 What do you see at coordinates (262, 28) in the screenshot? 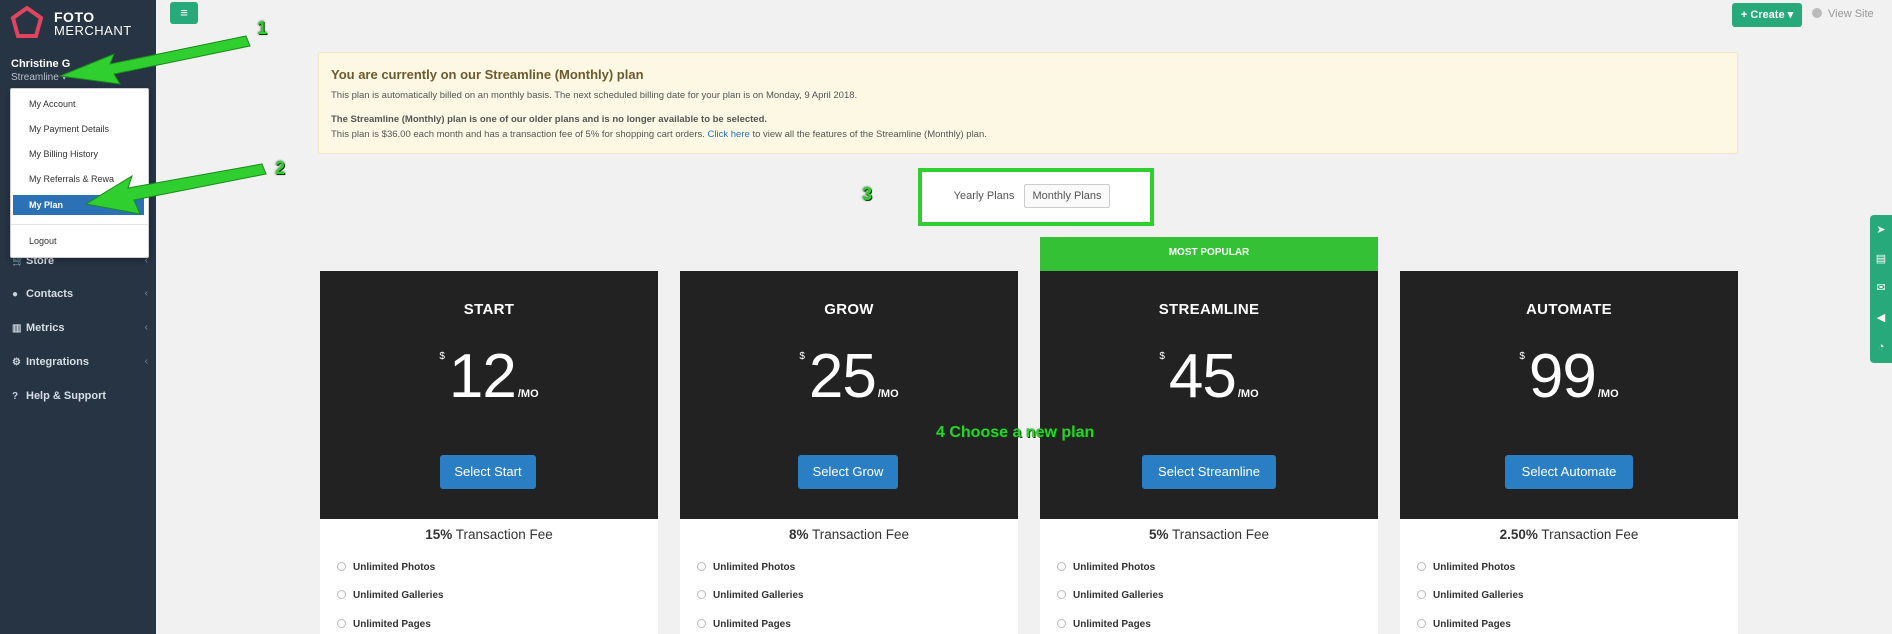
I see `annotation-number-1: 1` at bounding box center [262, 28].